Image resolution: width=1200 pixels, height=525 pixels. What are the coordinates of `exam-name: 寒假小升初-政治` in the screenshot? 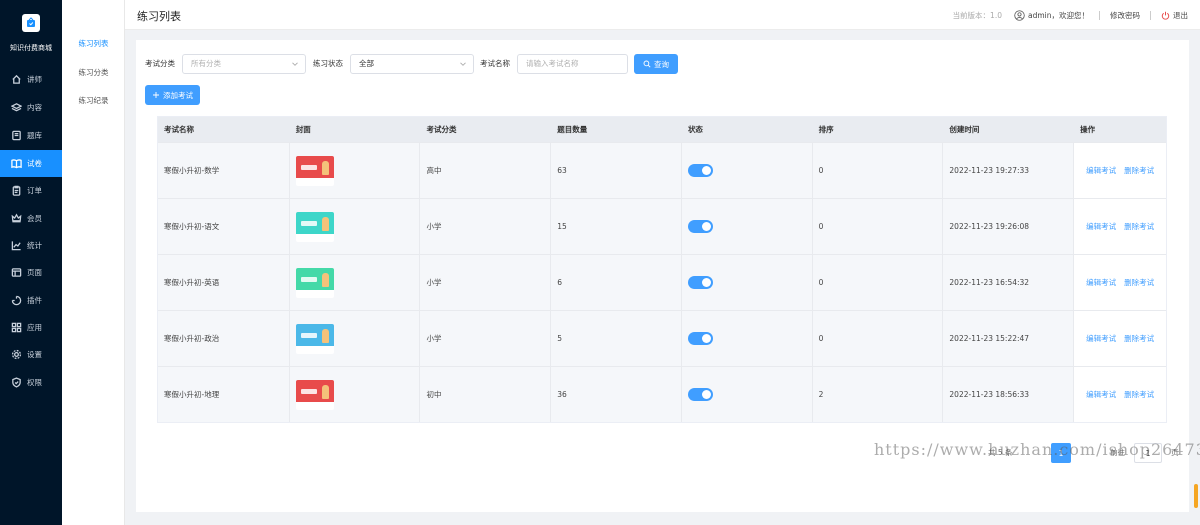 It's located at (192, 338).